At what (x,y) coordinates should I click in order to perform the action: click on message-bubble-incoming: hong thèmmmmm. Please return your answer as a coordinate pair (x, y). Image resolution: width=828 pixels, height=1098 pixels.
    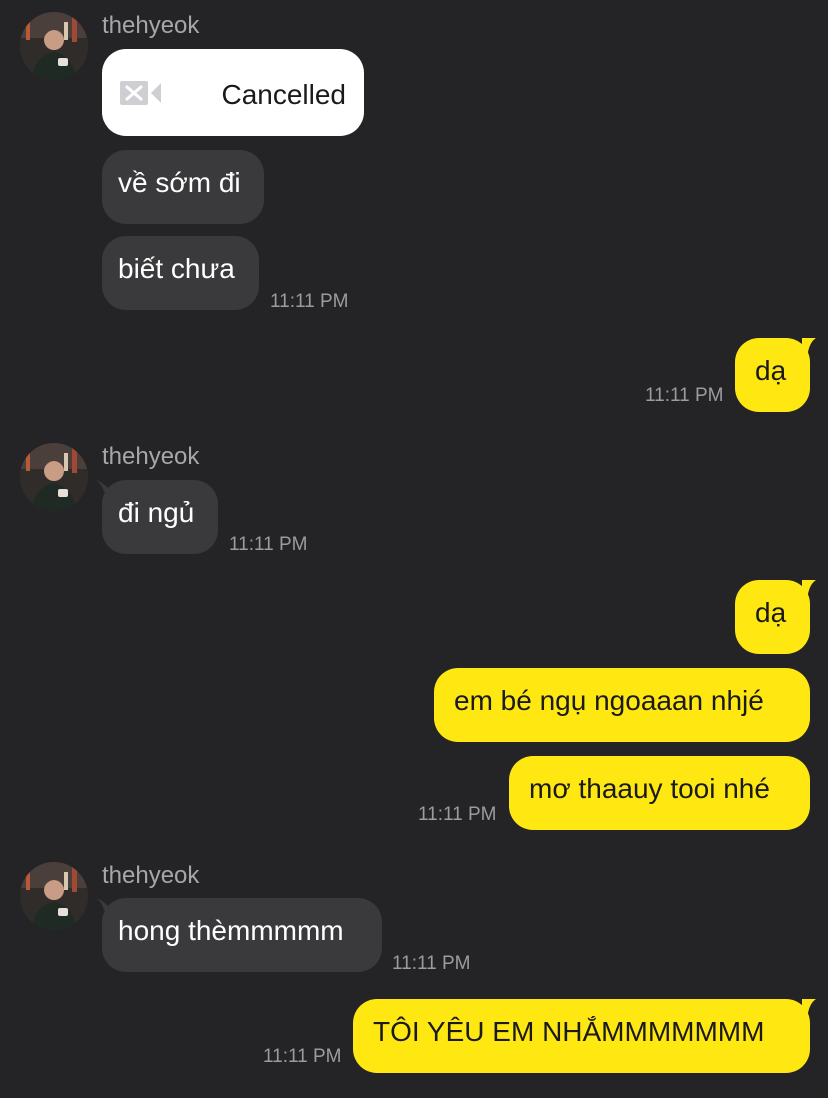
    Looking at the image, I should click on (242, 935).